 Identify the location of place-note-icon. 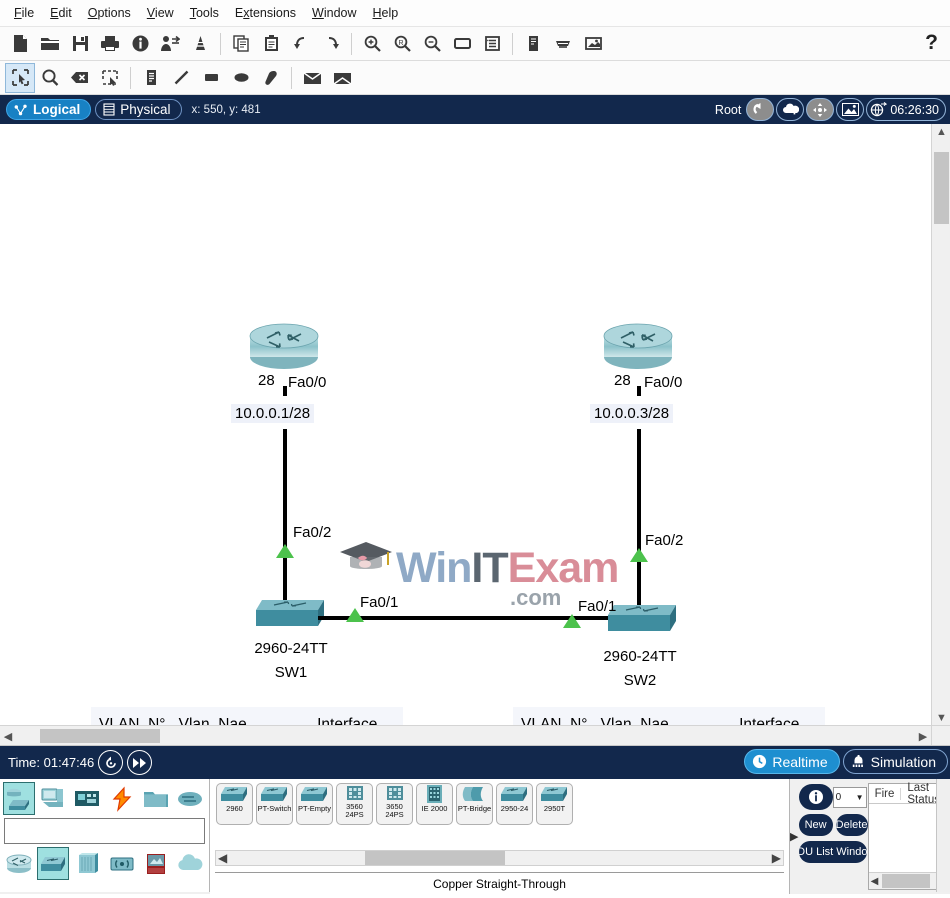
(151, 78).